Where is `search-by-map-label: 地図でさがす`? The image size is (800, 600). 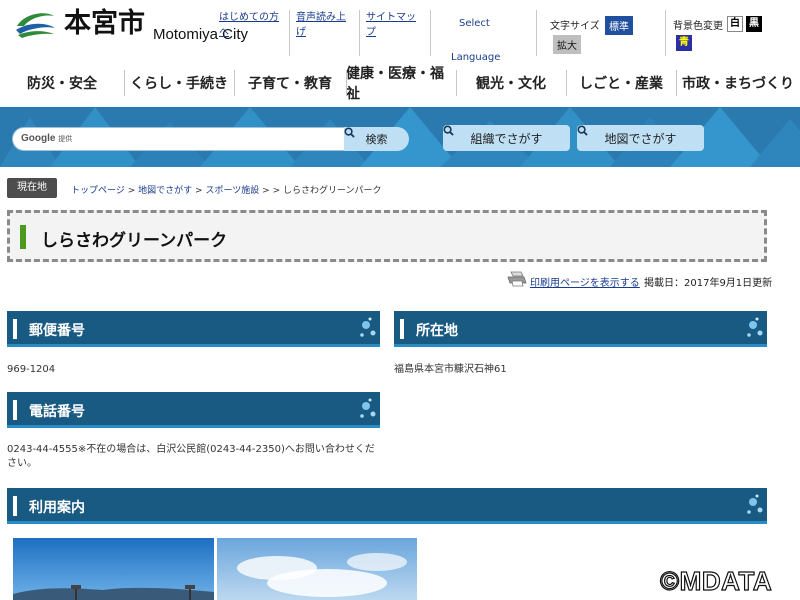 search-by-map-label: 地図でさがす is located at coordinates (640, 138).